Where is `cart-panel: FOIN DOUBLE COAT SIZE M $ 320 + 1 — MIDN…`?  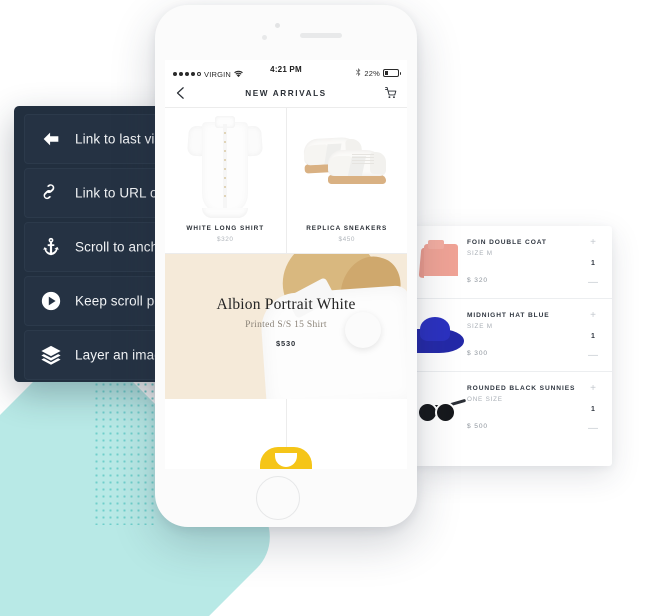 cart-panel: FOIN DOUBLE COAT SIZE M $ 320 + 1 — MIDN… is located at coordinates (511, 346).